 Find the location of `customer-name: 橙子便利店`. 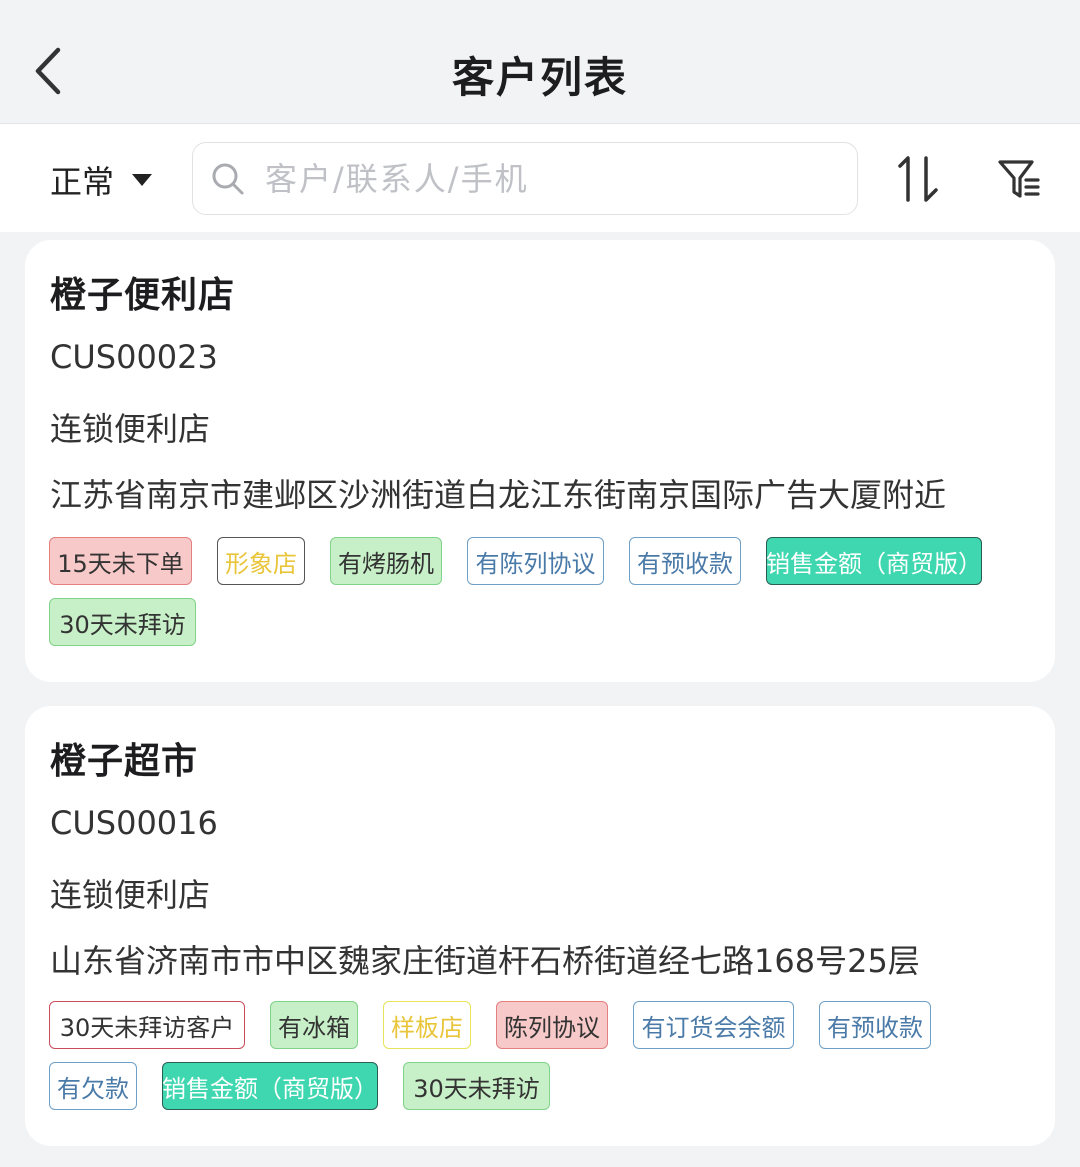

customer-name: 橙子便利店 is located at coordinates (143, 295).